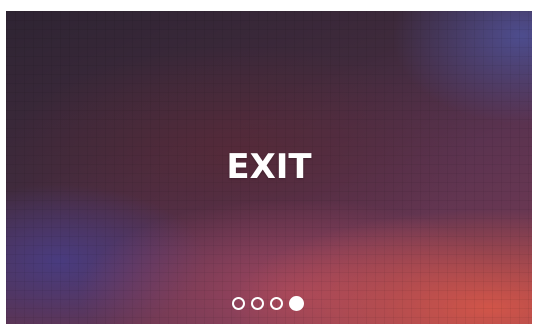 Image resolution: width=539 pixels, height=327 pixels. I want to click on page-indicator, so click(268, 303).